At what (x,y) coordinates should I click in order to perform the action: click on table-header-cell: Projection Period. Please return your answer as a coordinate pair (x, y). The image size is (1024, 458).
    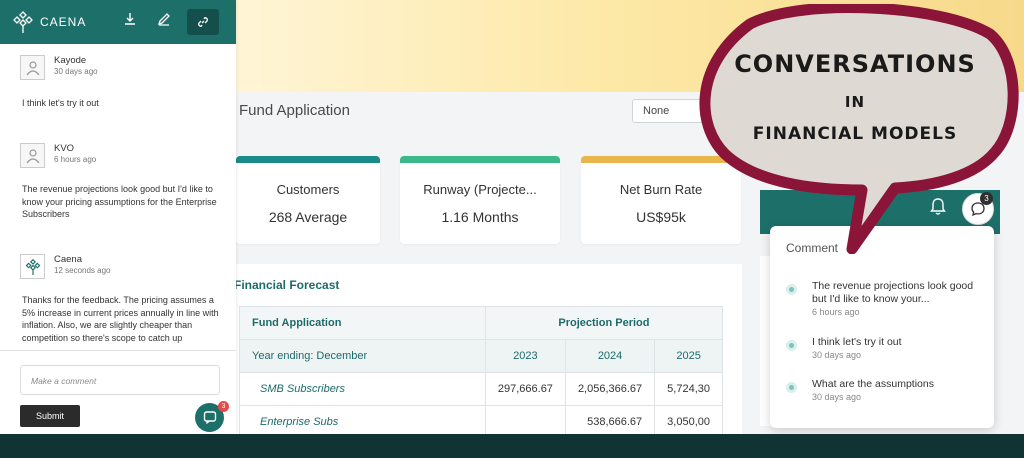
    Looking at the image, I should click on (604, 323).